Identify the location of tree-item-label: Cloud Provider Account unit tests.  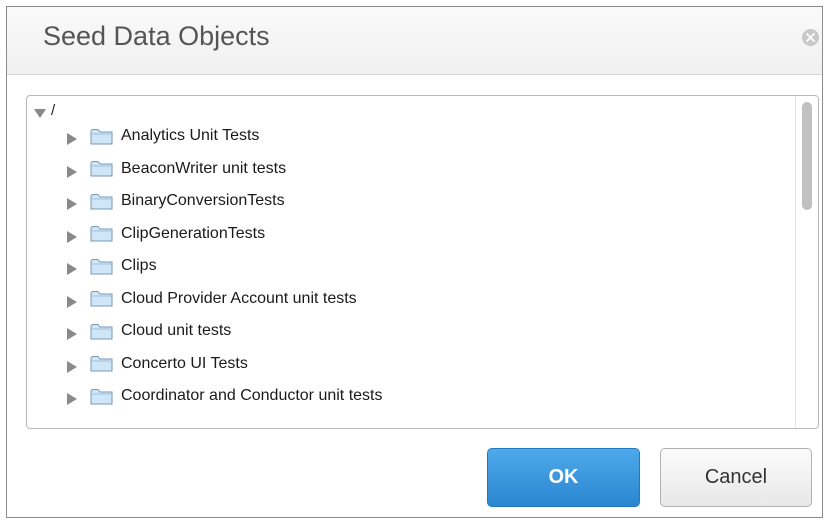
(239, 298).